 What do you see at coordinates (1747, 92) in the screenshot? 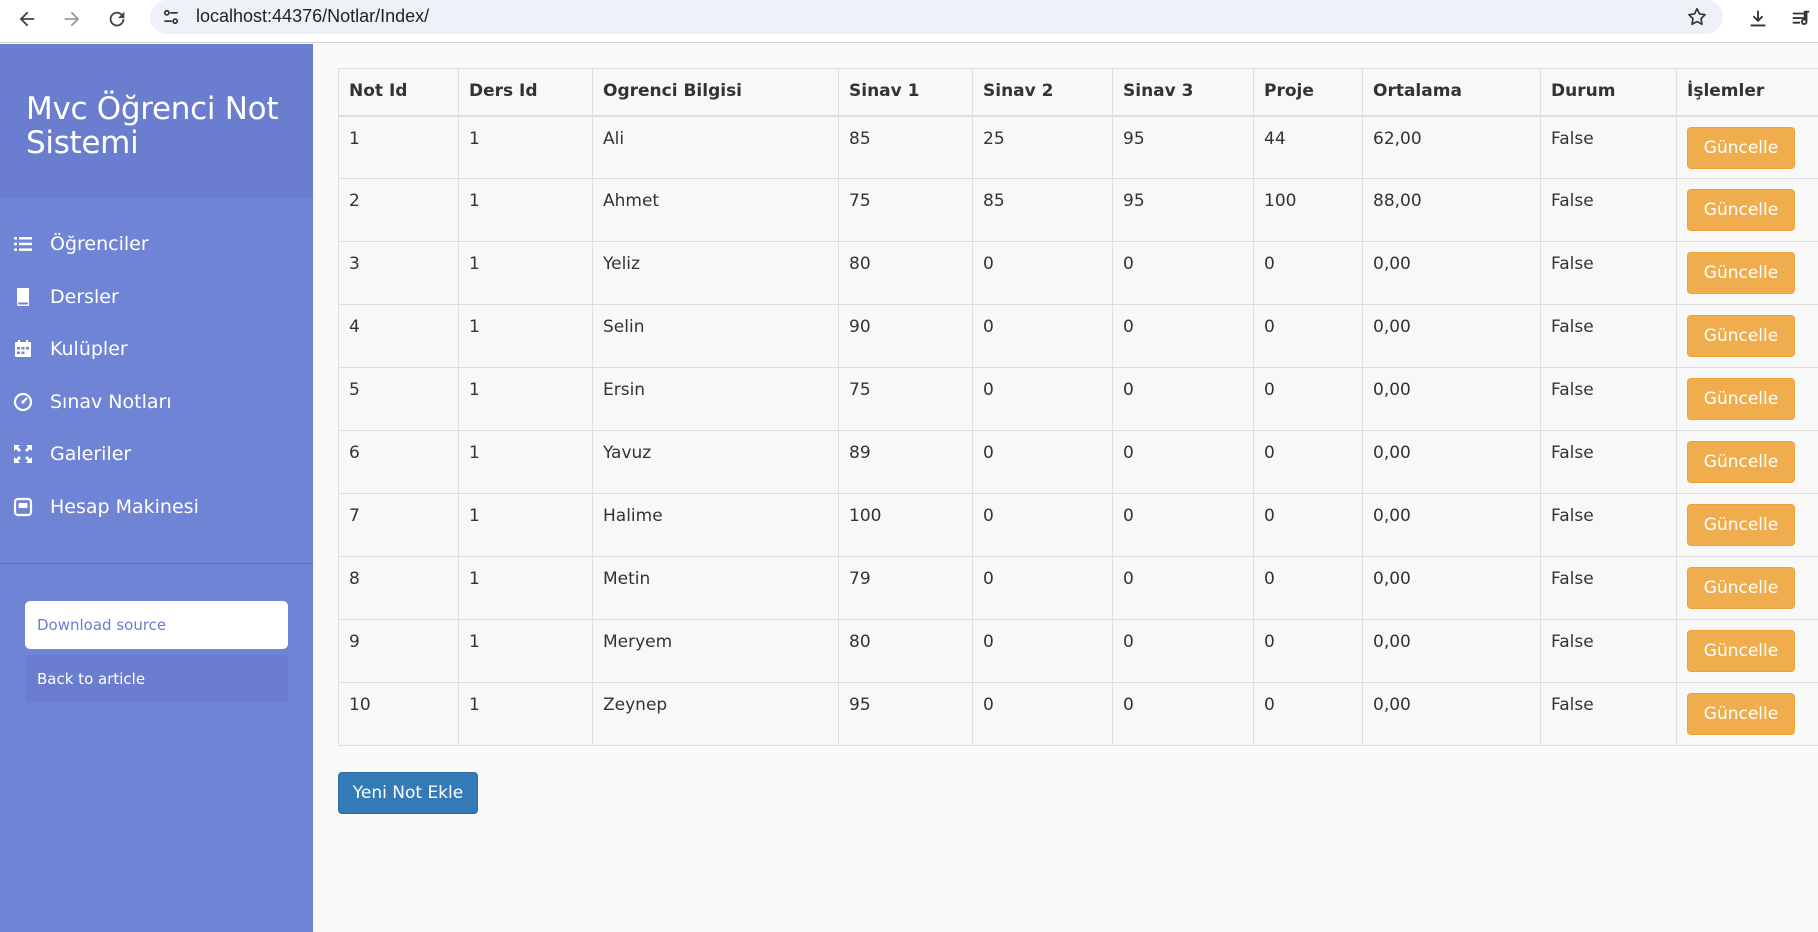
I see `column-header: İşlemler` at bounding box center [1747, 92].